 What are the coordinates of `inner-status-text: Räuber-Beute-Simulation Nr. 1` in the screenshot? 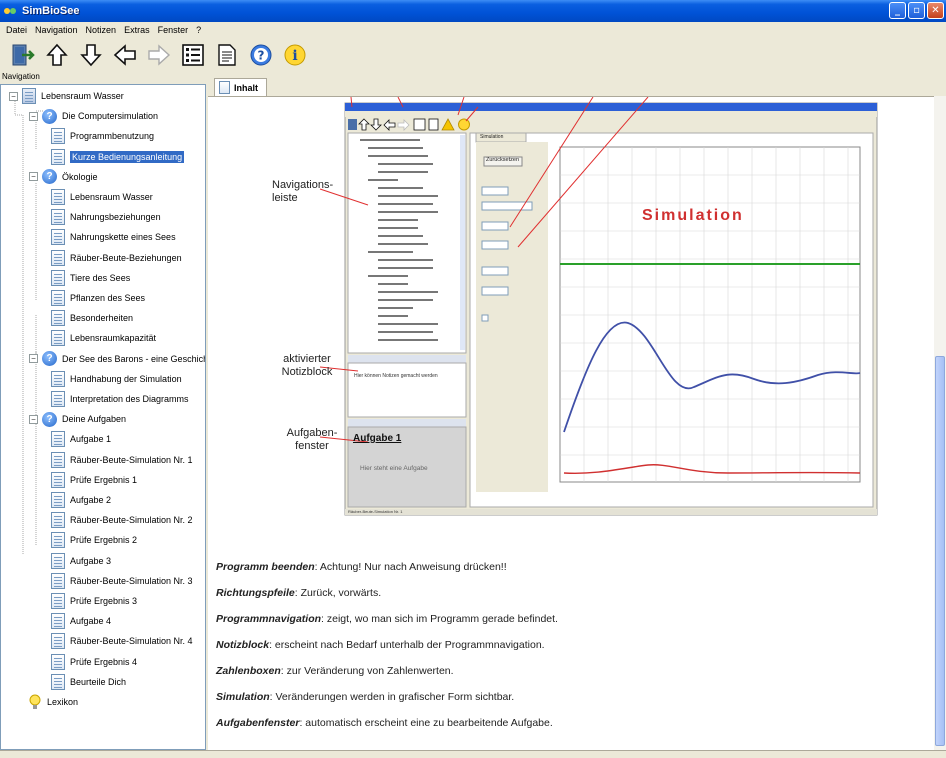 It's located at (375, 511).